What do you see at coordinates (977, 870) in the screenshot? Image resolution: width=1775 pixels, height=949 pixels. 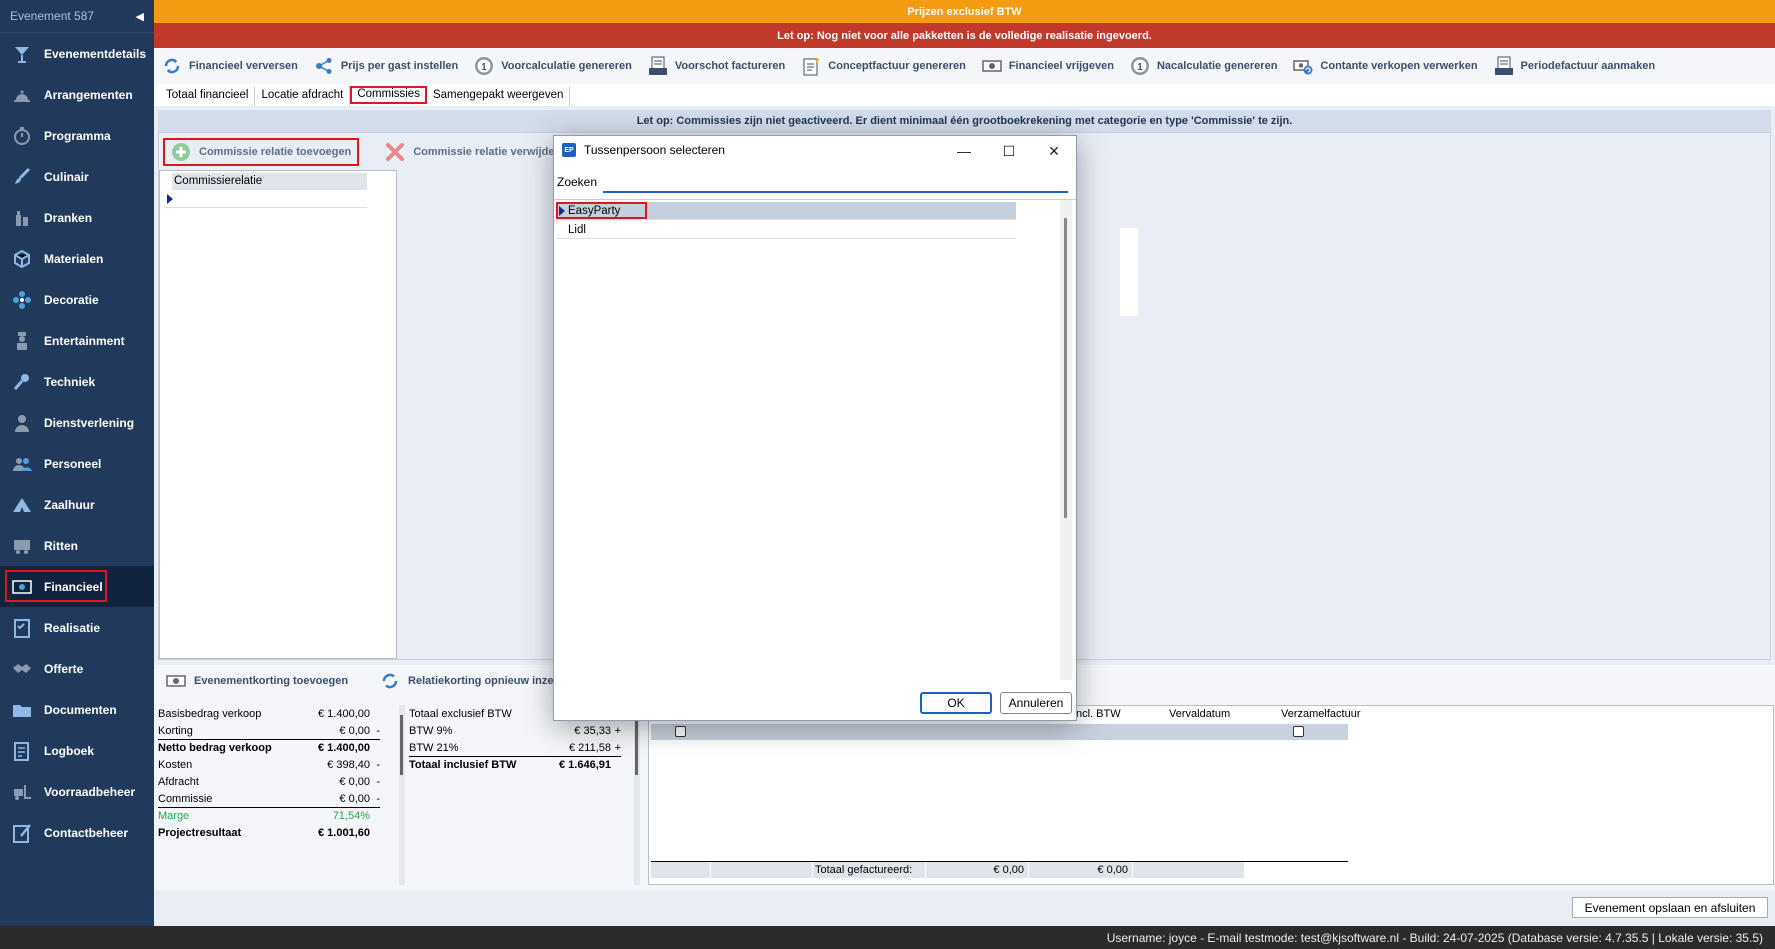 I see `total-invoiced-value: € 0,00` at bounding box center [977, 870].